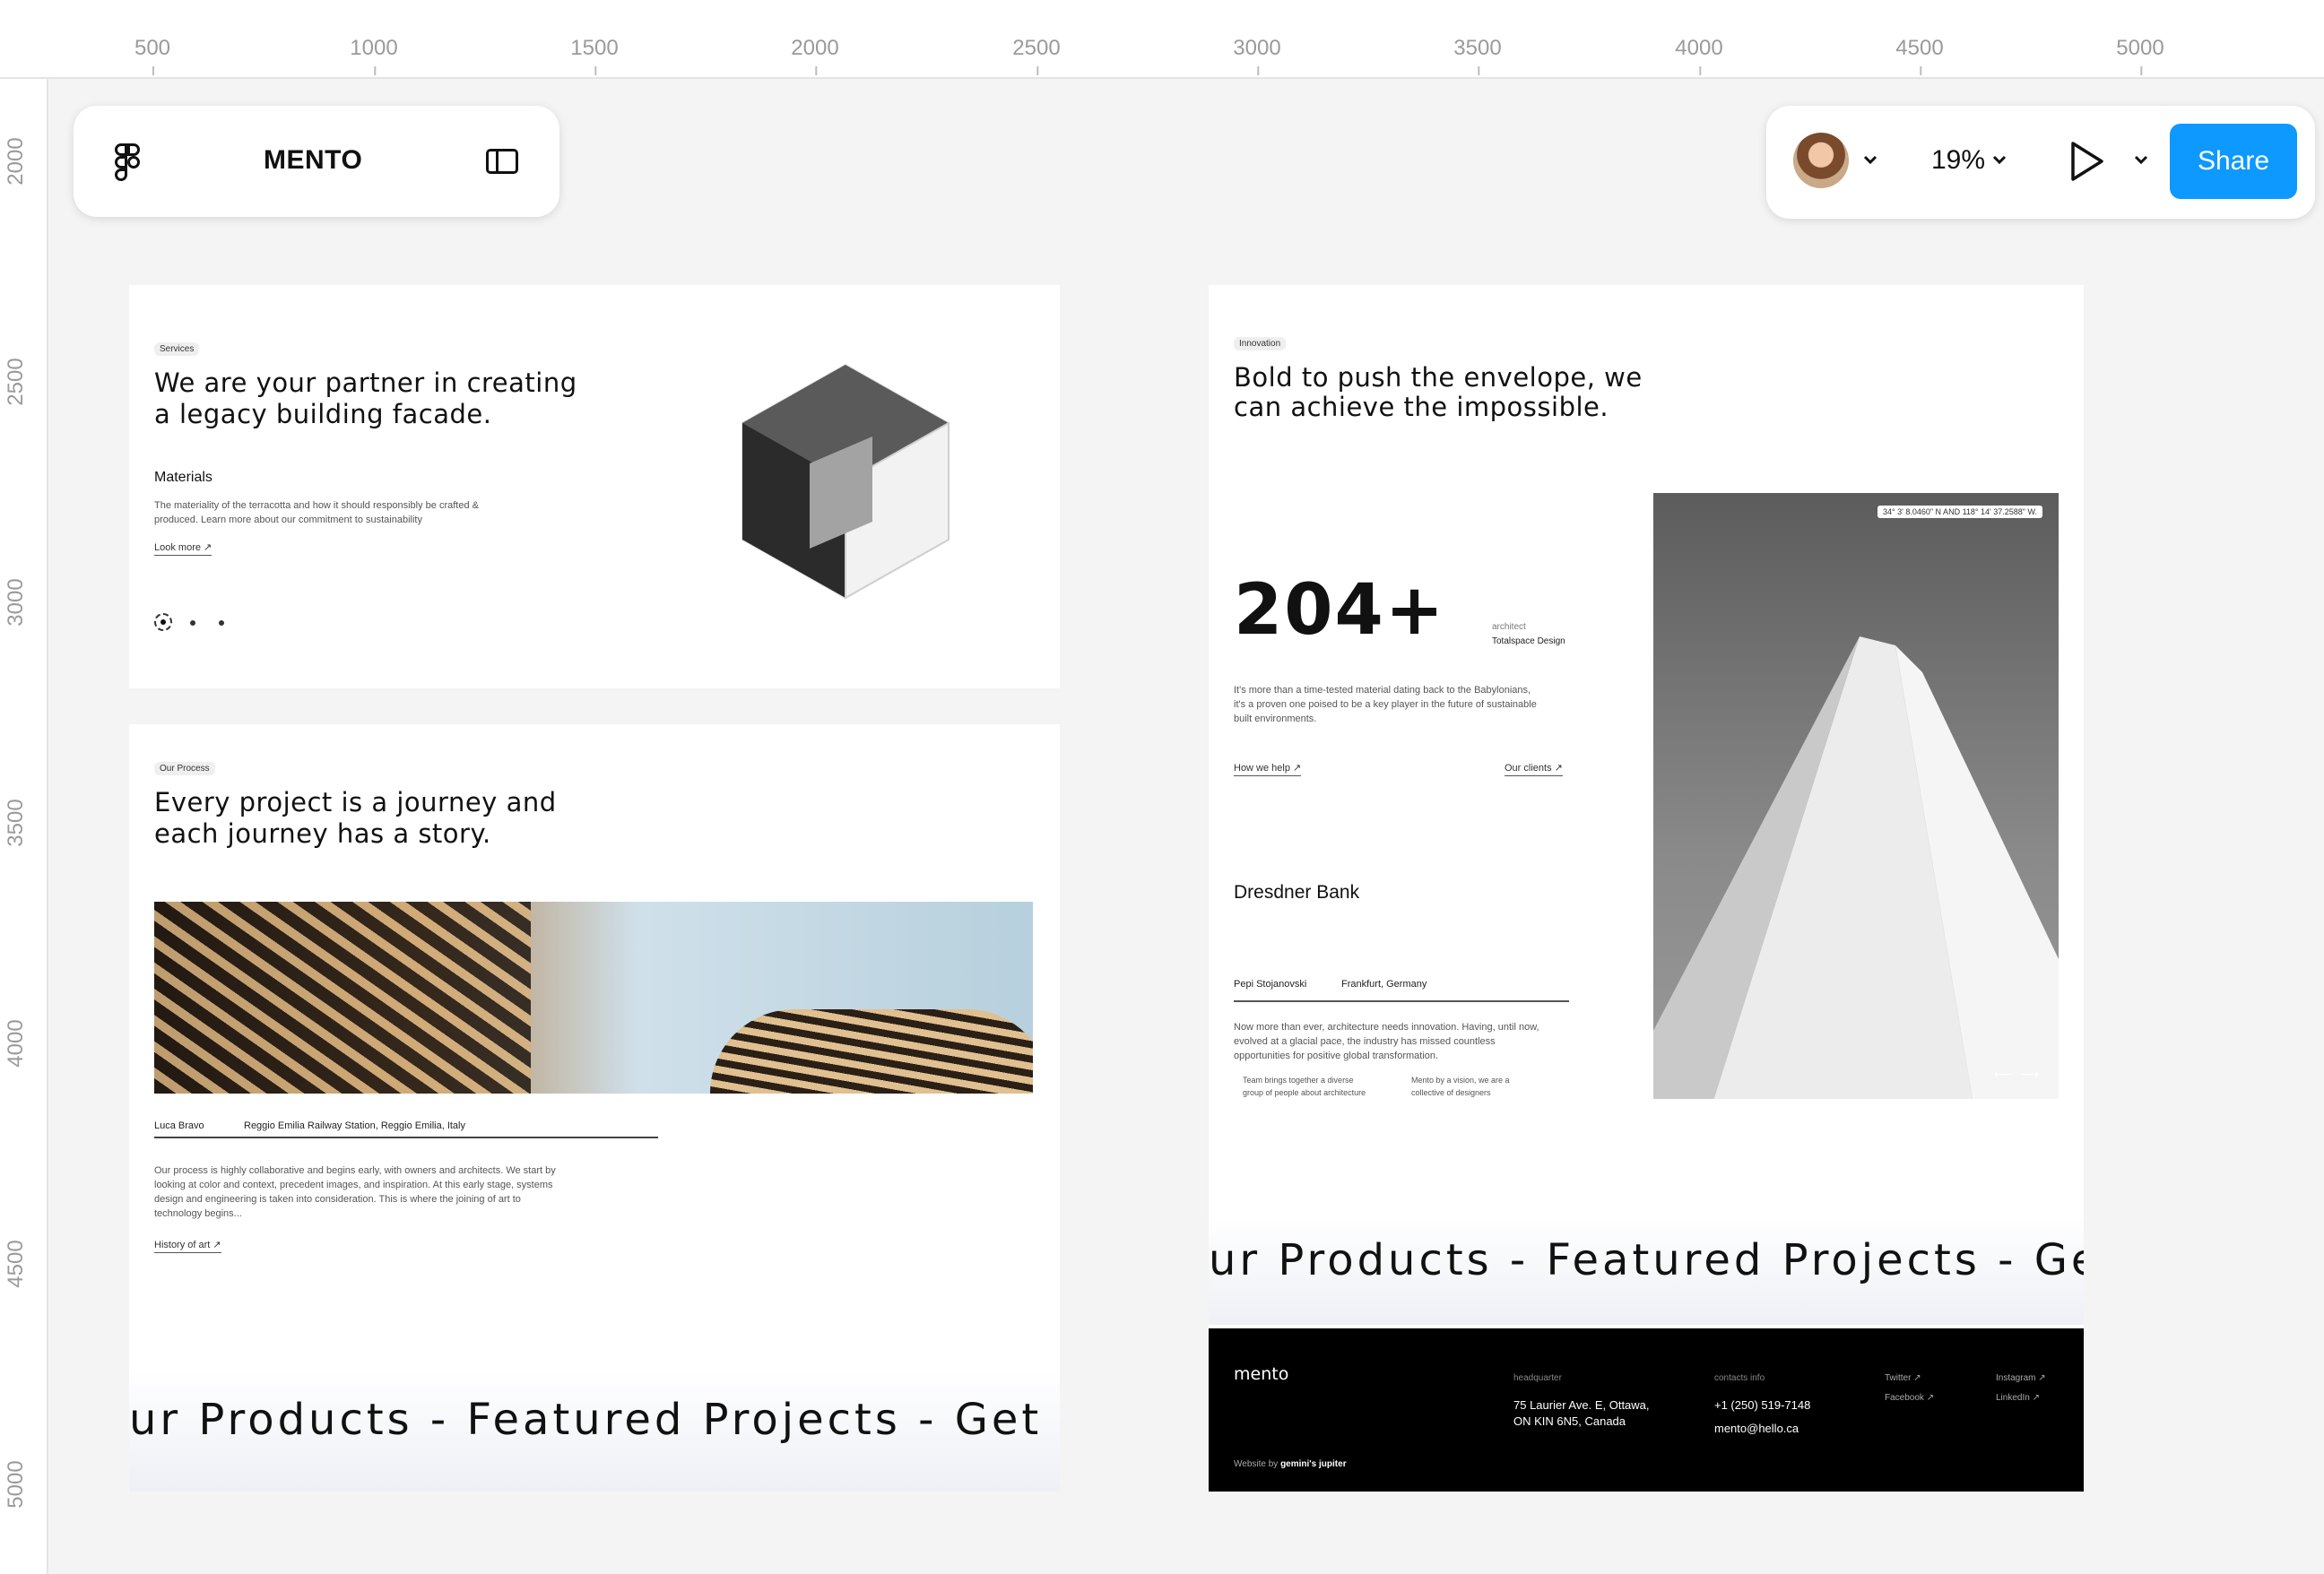  What do you see at coordinates (365, 383) in the screenshot?
I see `headline-line: We are your partner in creating` at bounding box center [365, 383].